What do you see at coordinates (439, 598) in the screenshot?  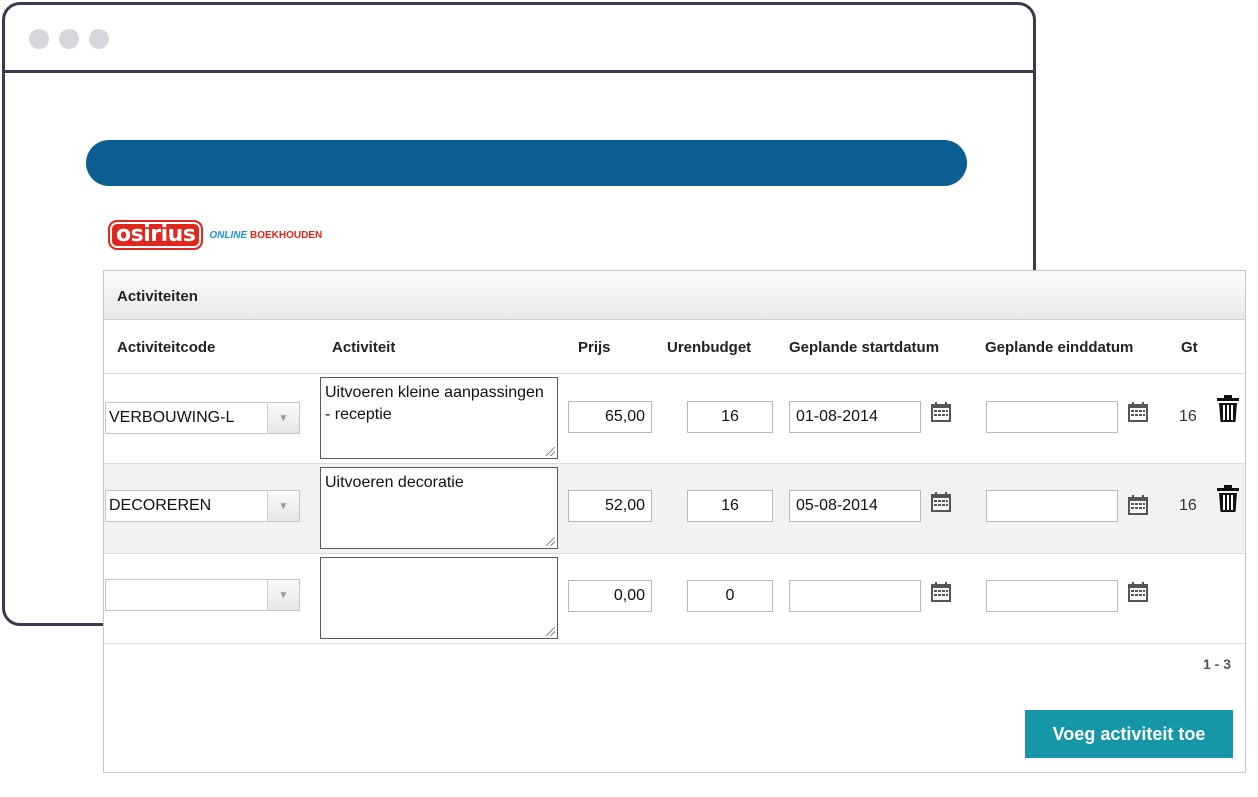 I see `activity-textarea` at bounding box center [439, 598].